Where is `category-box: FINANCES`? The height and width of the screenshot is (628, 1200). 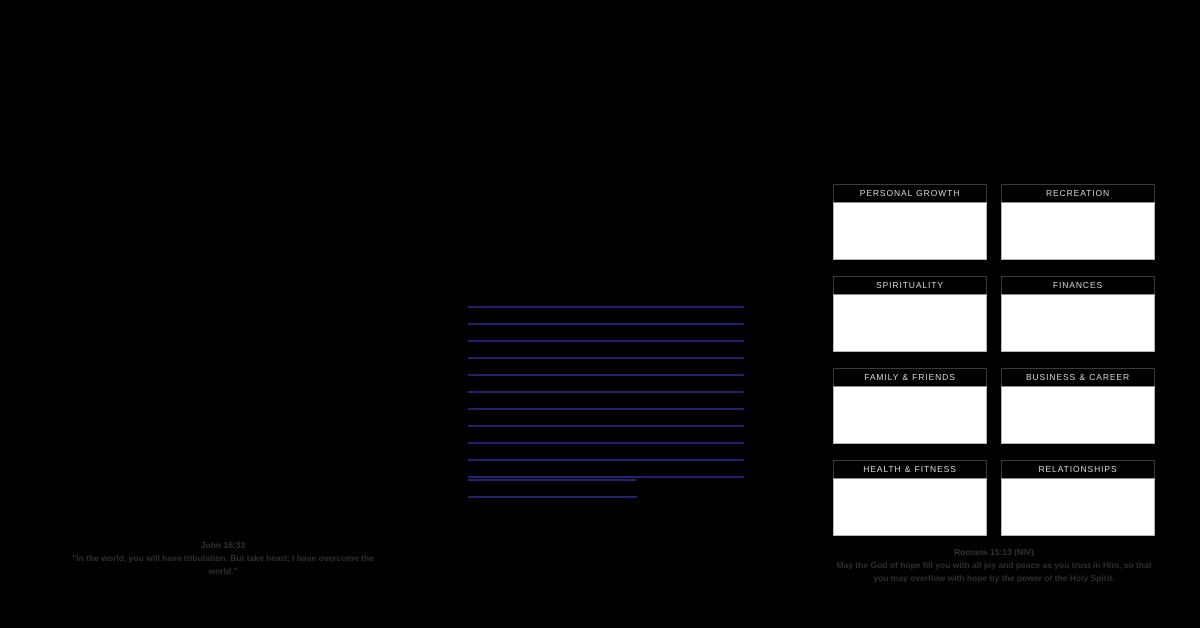 category-box: FINANCES is located at coordinates (1078, 314).